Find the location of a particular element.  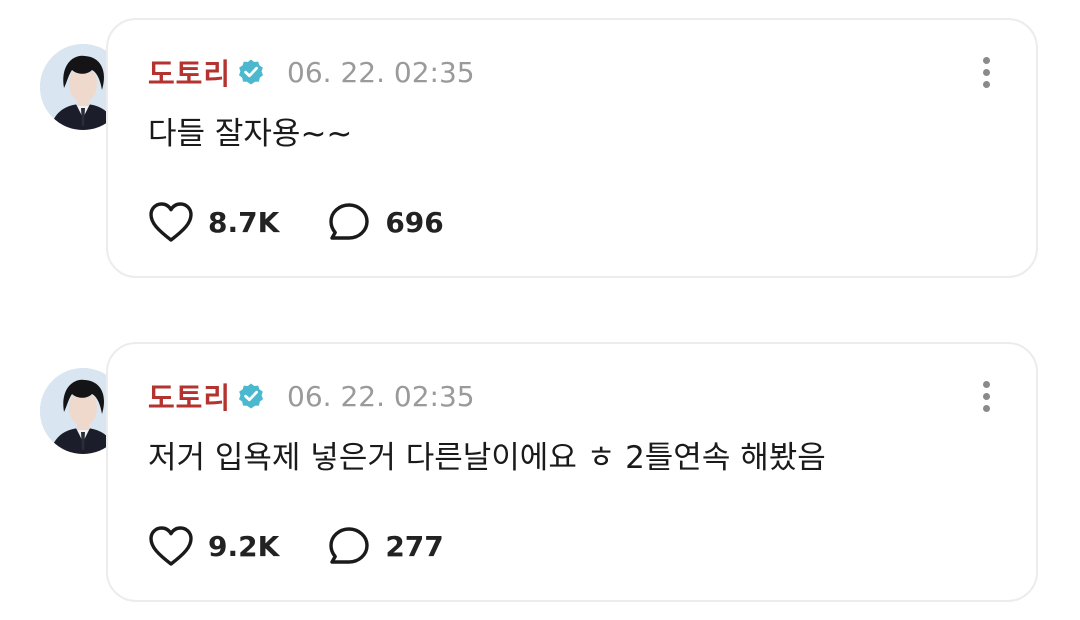

like-count: 9.2K is located at coordinates (244, 546).